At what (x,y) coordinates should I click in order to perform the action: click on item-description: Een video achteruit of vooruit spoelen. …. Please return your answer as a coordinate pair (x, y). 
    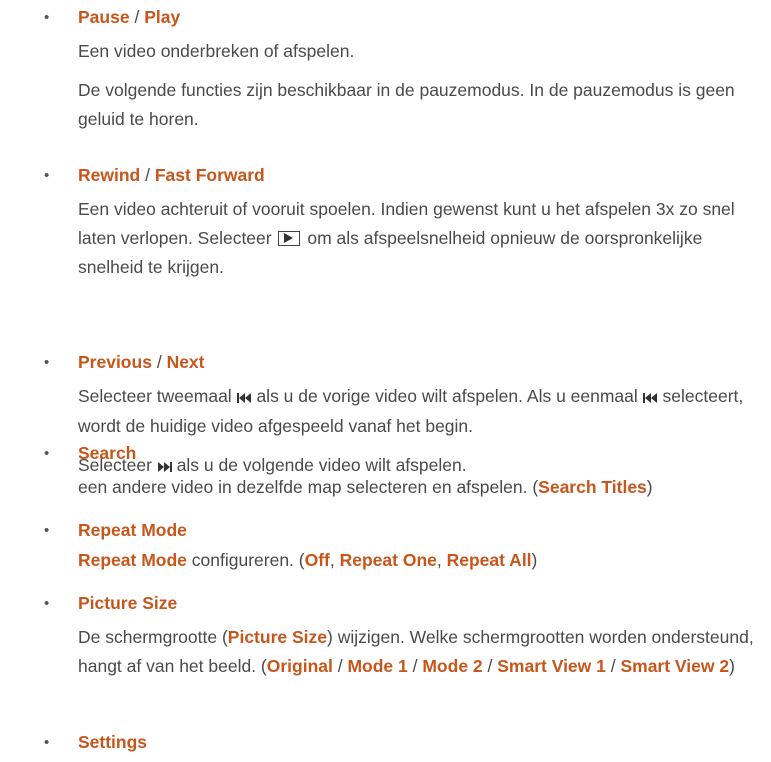
    Looking at the image, I should click on (420, 238).